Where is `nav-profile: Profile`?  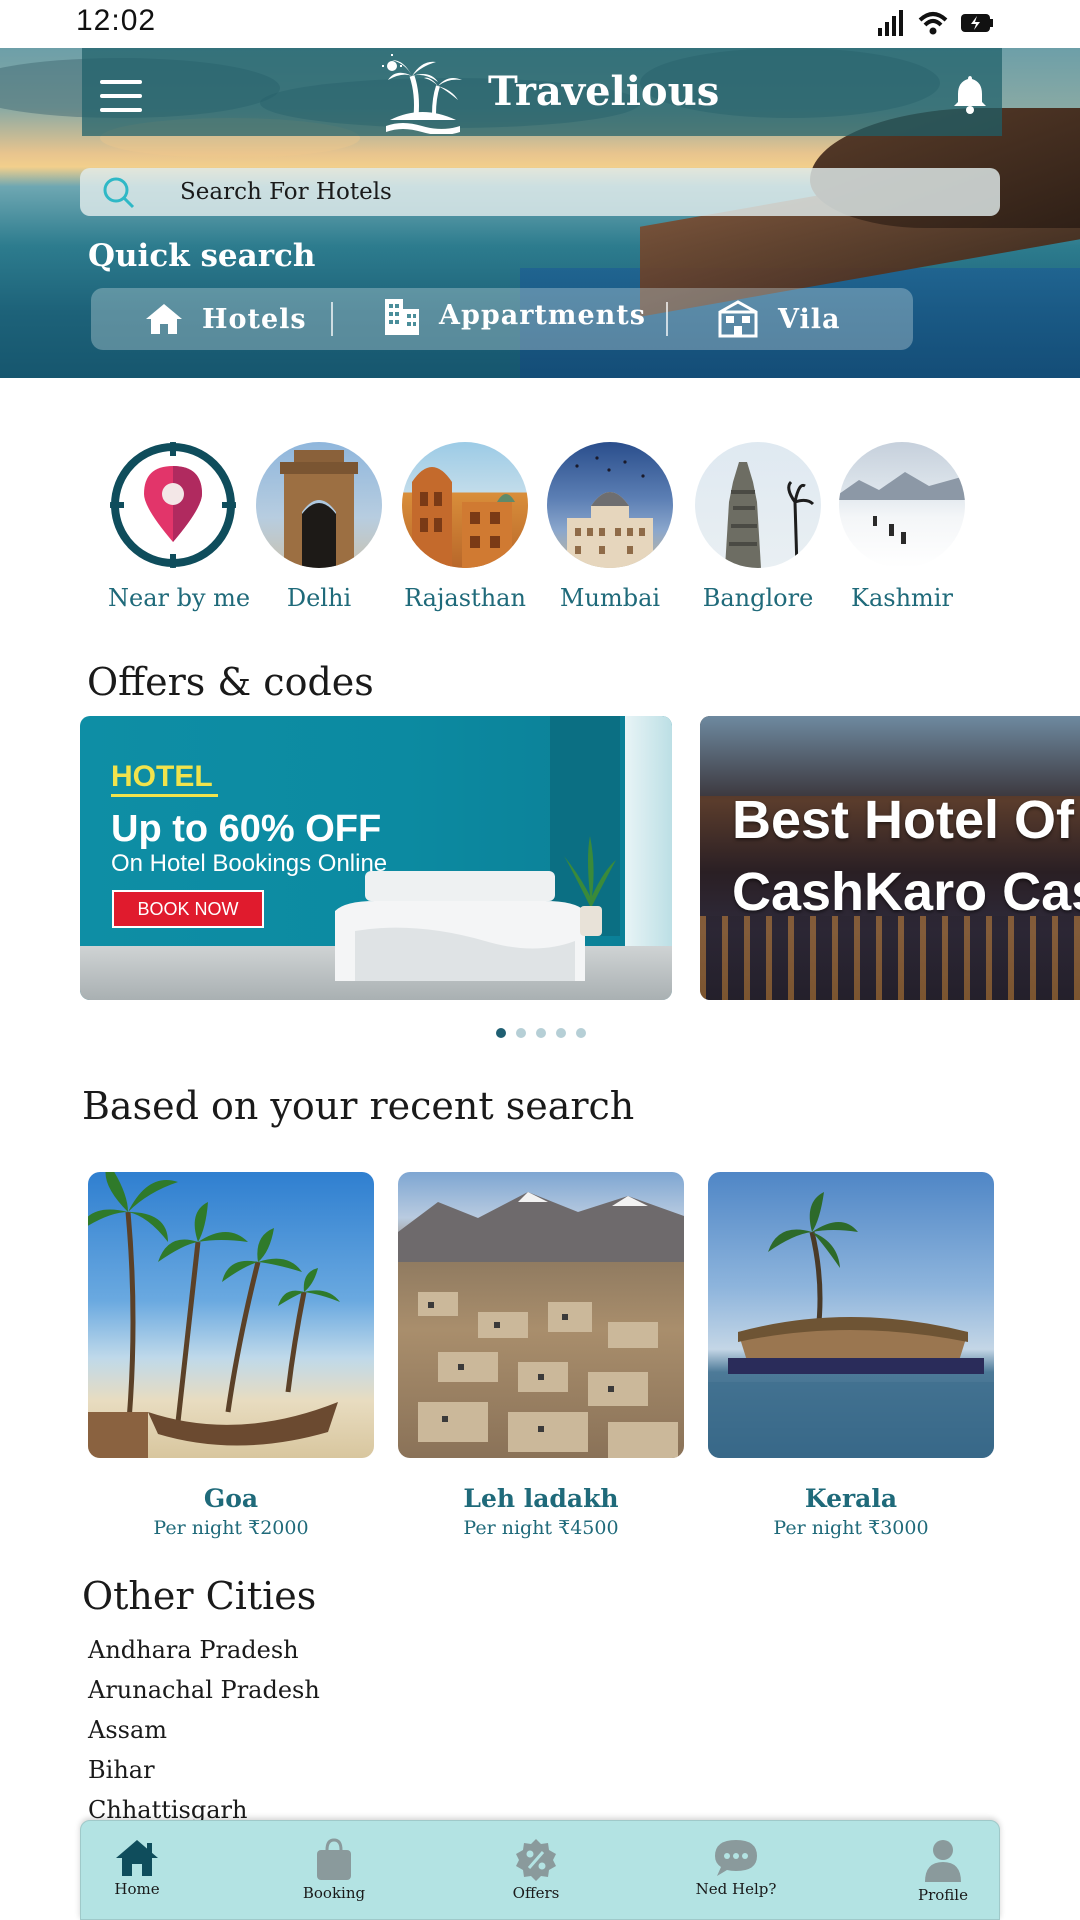
nav-profile: Profile is located at coordinates (943, 1871).